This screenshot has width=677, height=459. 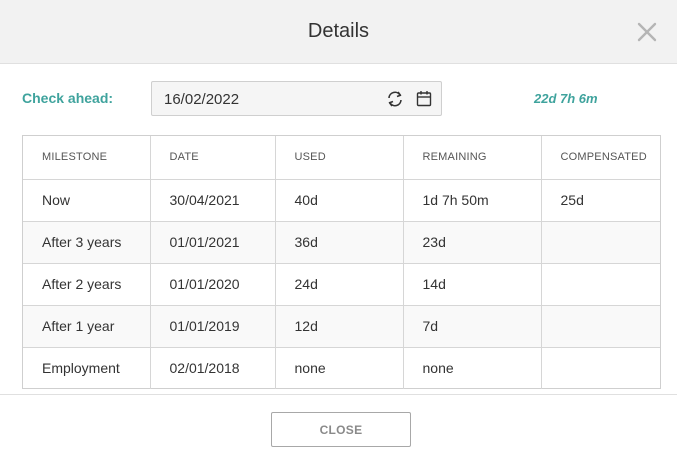 I want to click on used-cell: 36d, so click(x=339, y=242).